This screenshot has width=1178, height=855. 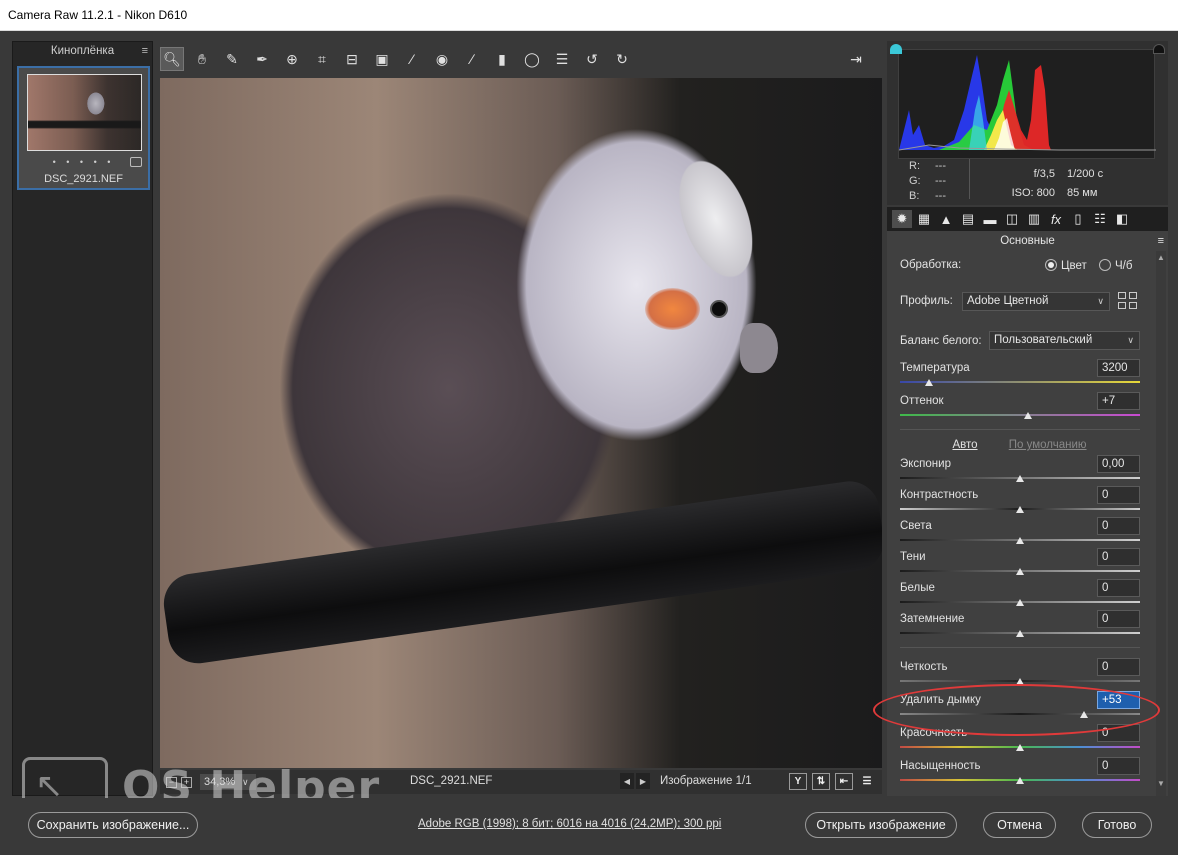 I want to click on tint-slider, so click(x=1020, y=415).